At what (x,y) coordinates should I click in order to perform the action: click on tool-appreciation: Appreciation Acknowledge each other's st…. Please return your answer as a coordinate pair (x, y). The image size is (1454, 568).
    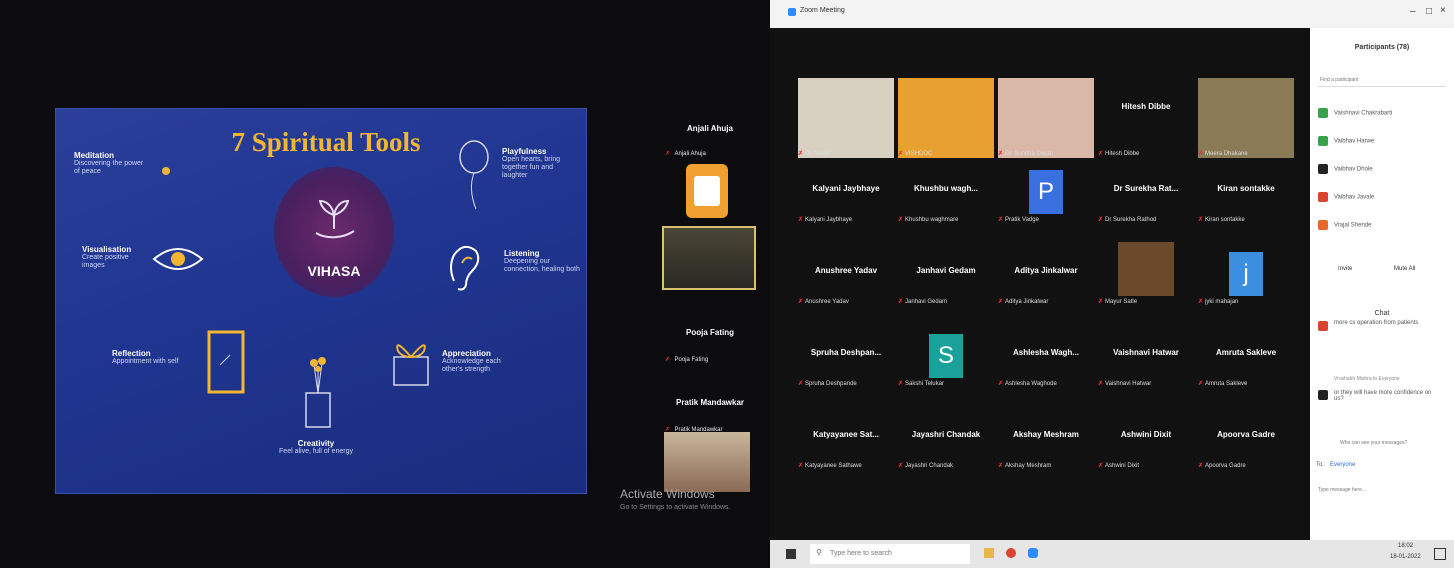
    Looking at the image, I should click on (482, 361).